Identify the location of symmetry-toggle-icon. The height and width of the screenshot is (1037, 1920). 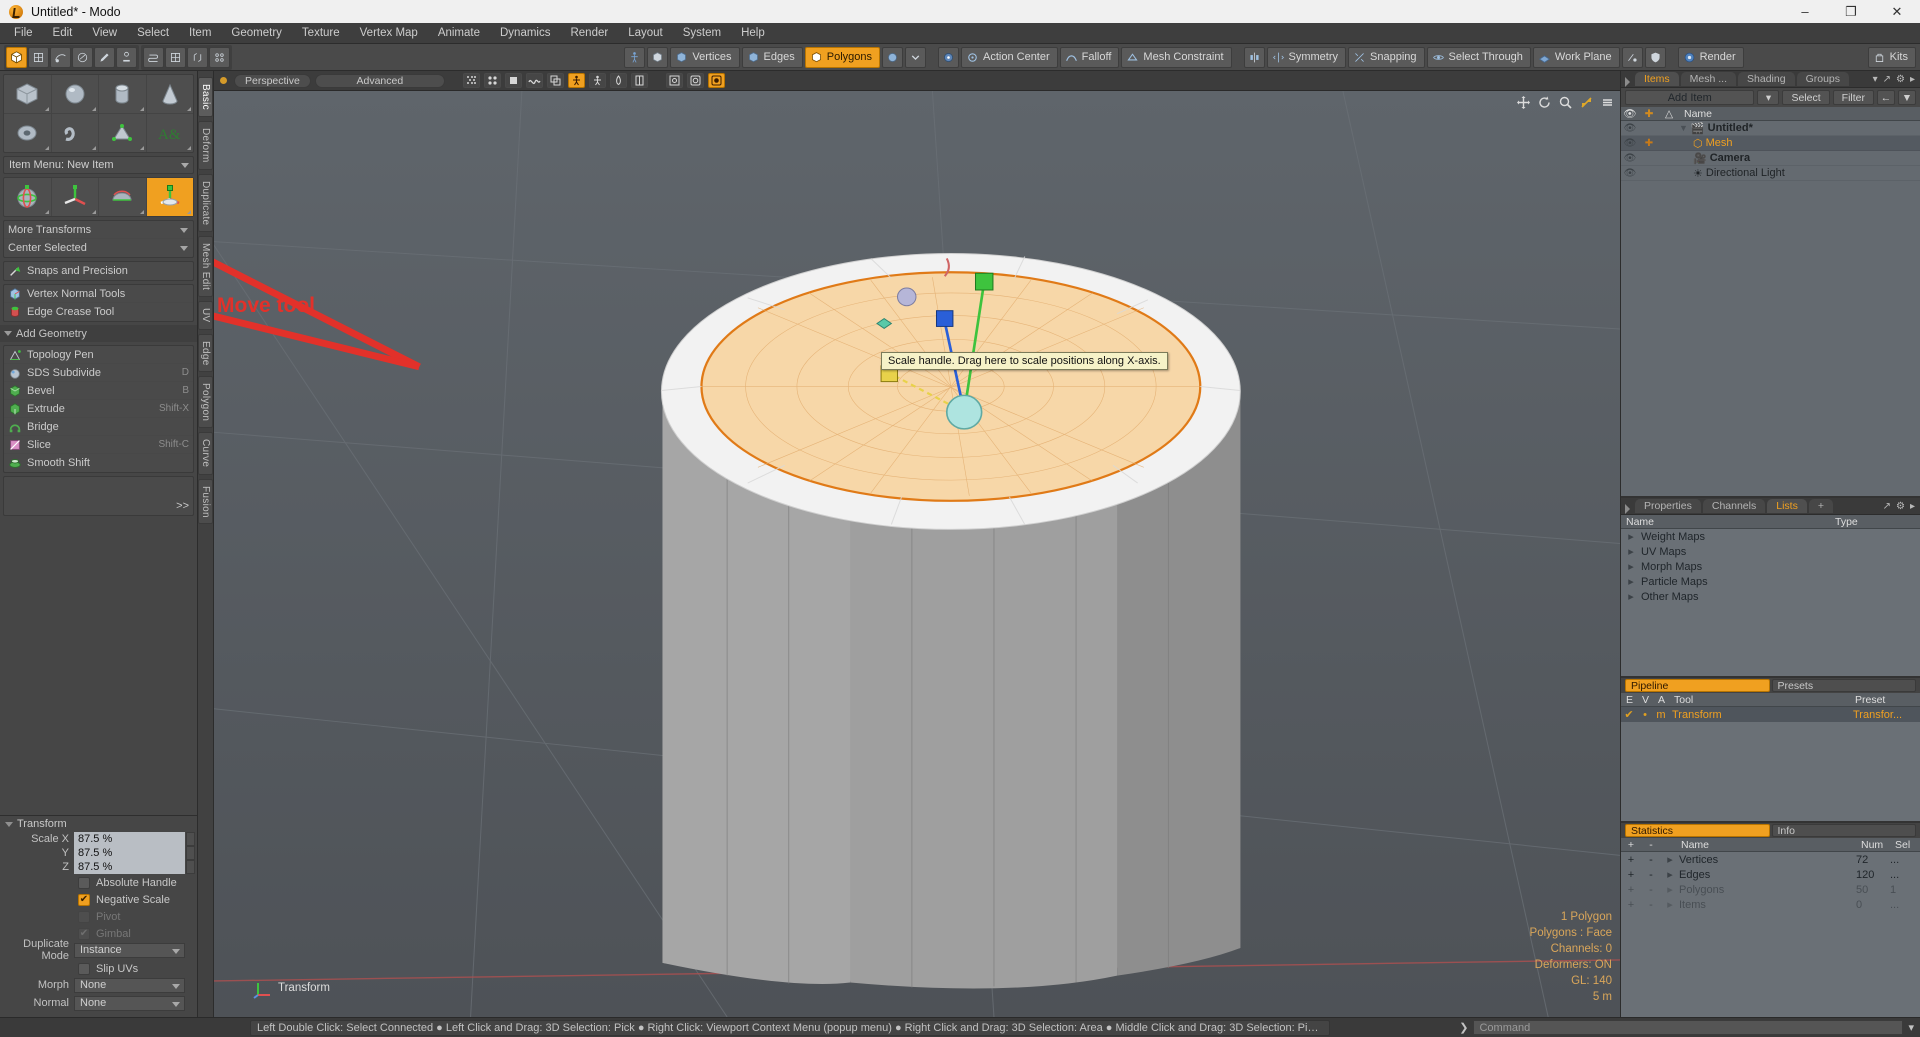
(1254, 57).